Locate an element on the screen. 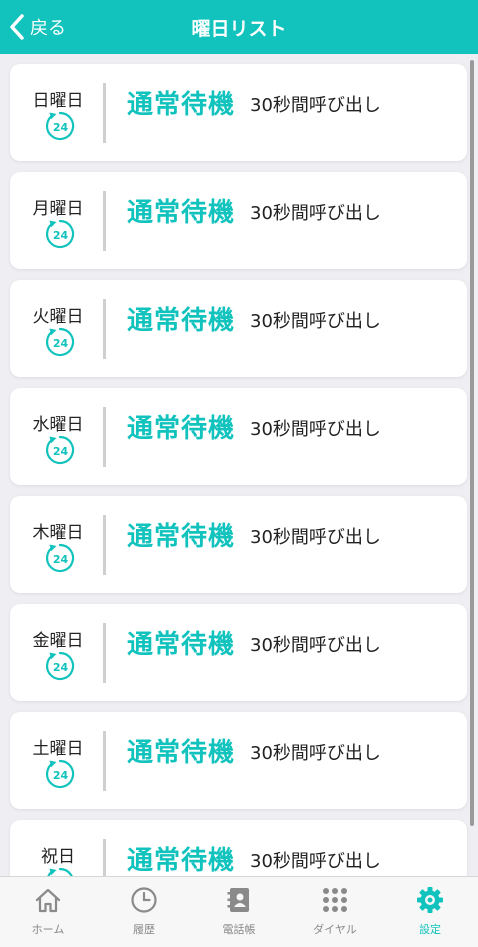 This screenshot has height=947, width=478. list-item-tuesday: 火曜日 24 通常待機 30秒間呼び出し is located at coordinates (238, 328).